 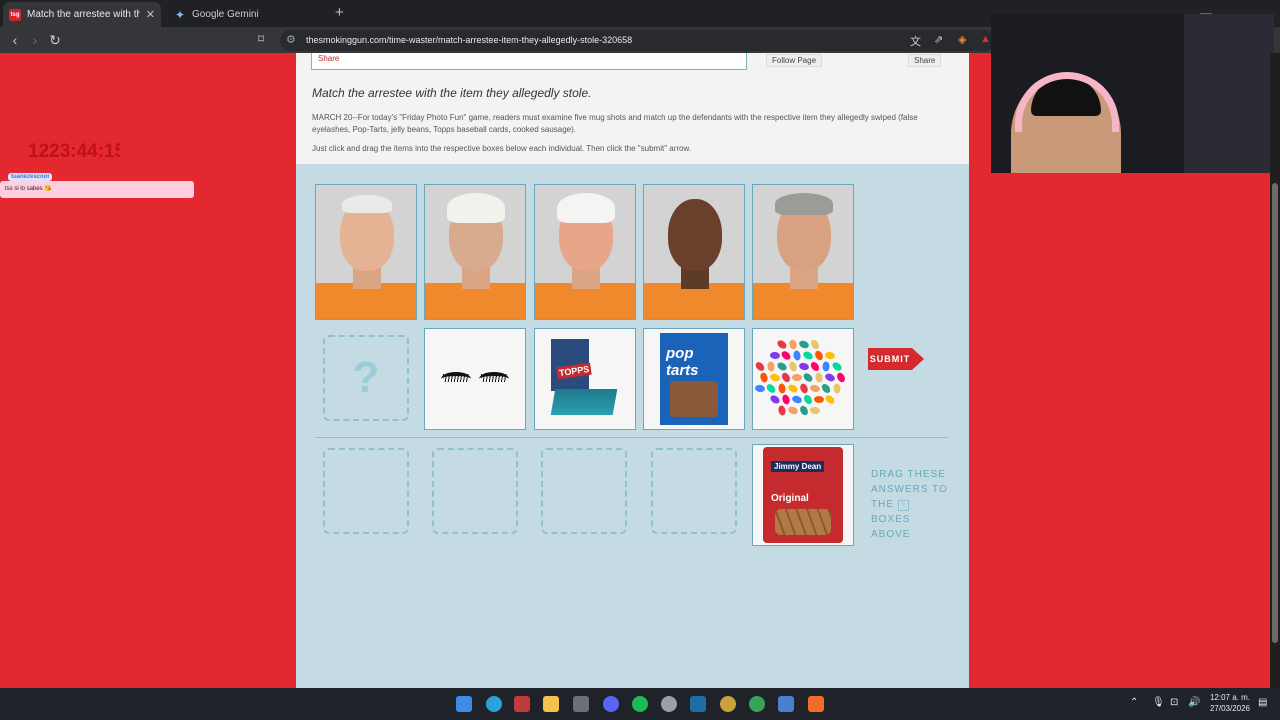 What do you see at coordinates (915, 41) in the screenshot?
I see `translate-icon: 文` at bounding box center [915, 41].